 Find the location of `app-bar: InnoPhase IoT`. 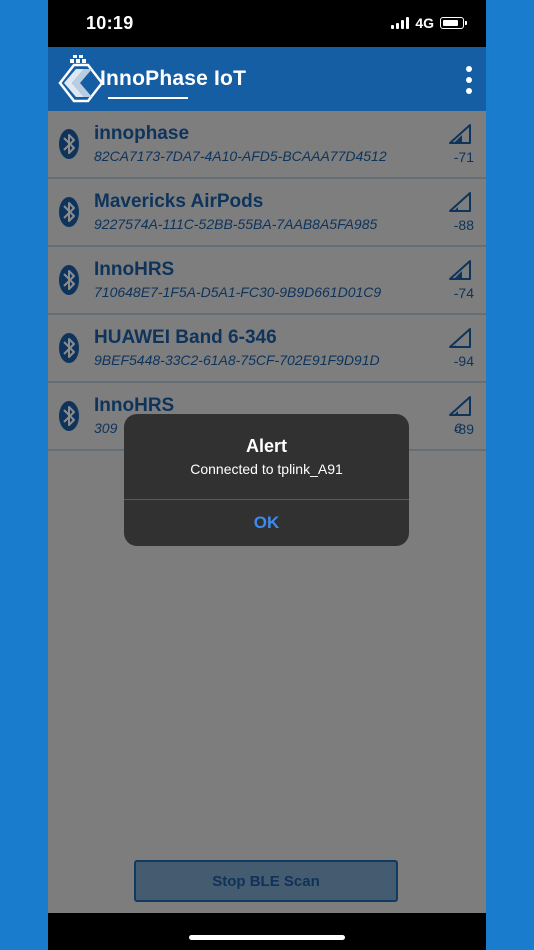

app-bar: InnoPhase IoT is located at coordinates (267, 79).